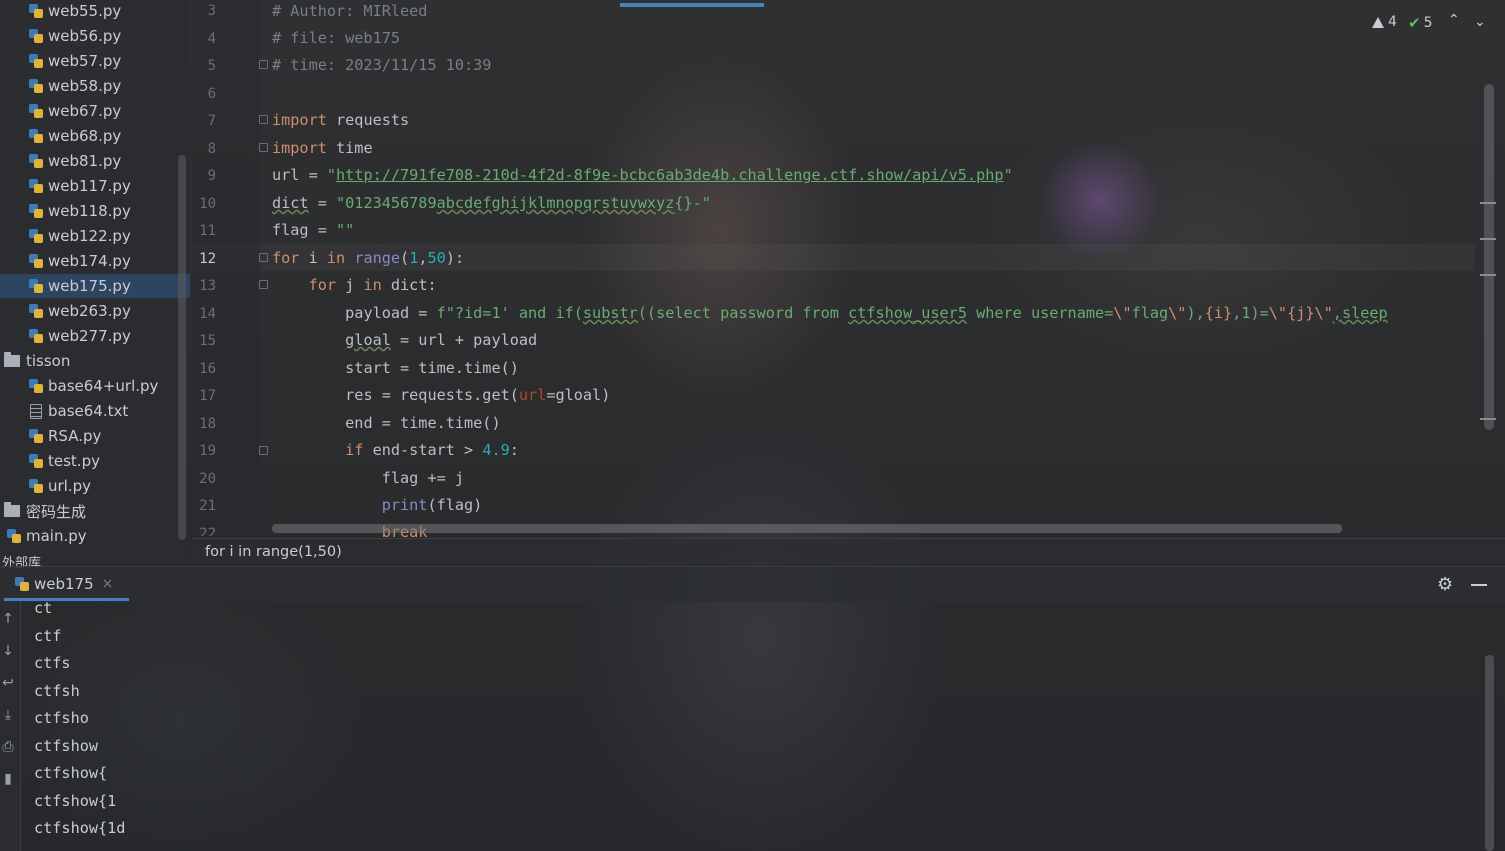 This screenshot has height=851, width=1505. I want to click on run-panel-header: web175 × ⚙, so click(752, 584).